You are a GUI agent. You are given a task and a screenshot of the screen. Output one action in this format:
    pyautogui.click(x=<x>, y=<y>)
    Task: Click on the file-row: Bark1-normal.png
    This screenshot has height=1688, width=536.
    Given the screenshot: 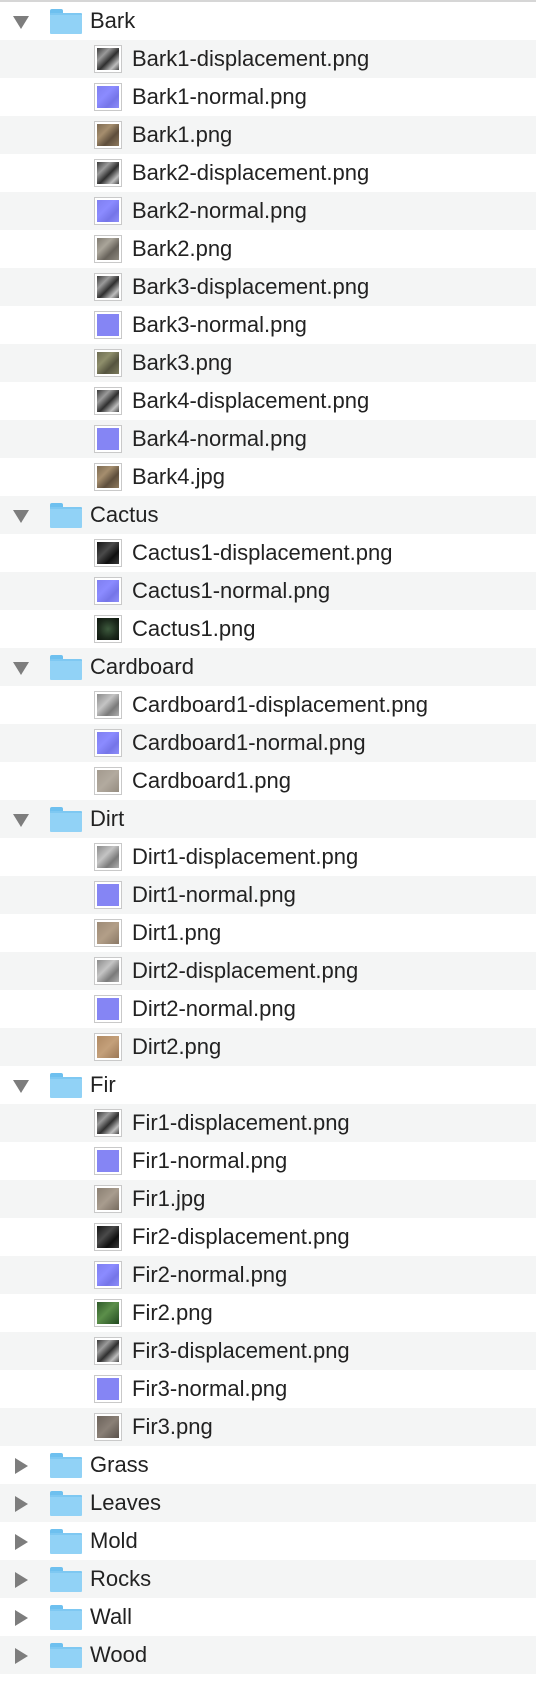 What is the action you would take?
    pyautogui.click(x=268, y=97)
    